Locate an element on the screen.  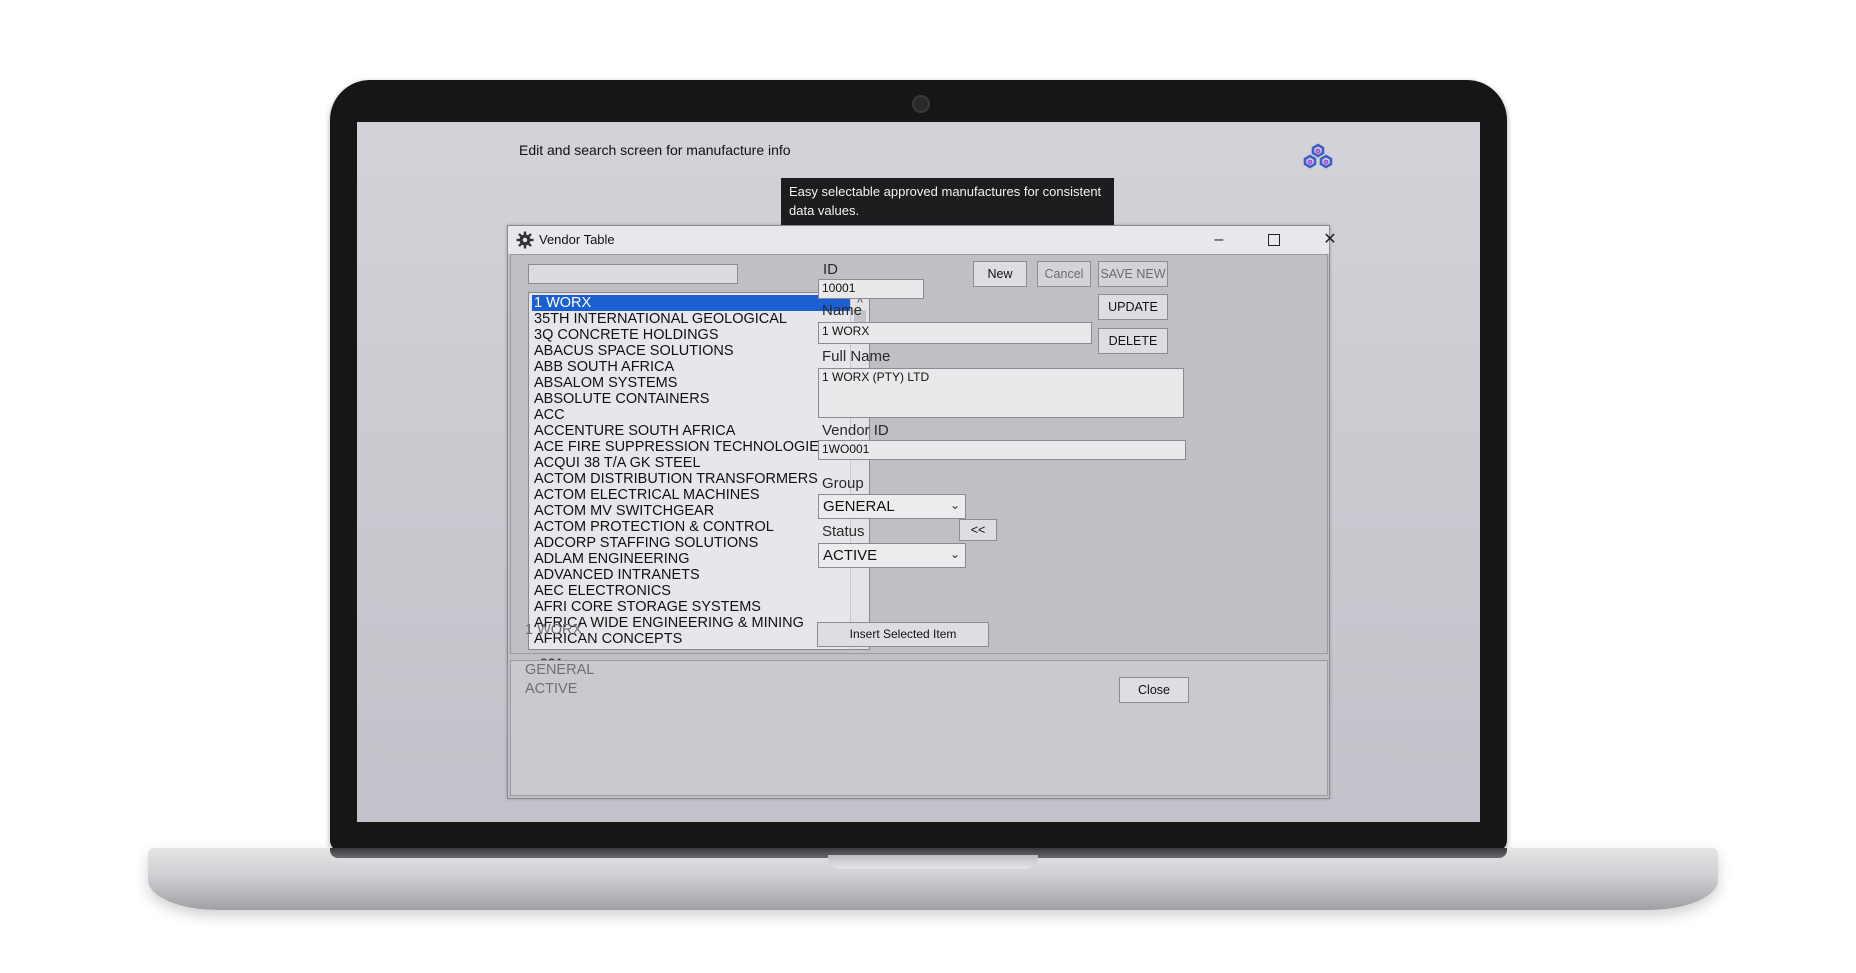
group-select: GENERAL ⌄ is located at coordinates (892, 506).